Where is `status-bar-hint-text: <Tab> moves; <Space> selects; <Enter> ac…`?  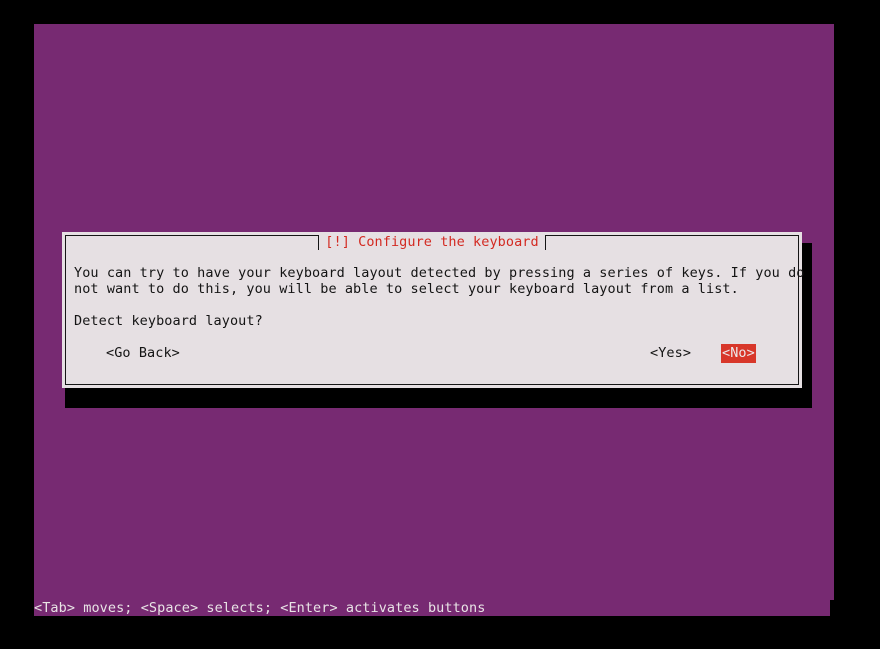 status-bar-hint-text: <Tab> moves; <Space> selects; <Enter> ac… is located at coordinates (260, 608).